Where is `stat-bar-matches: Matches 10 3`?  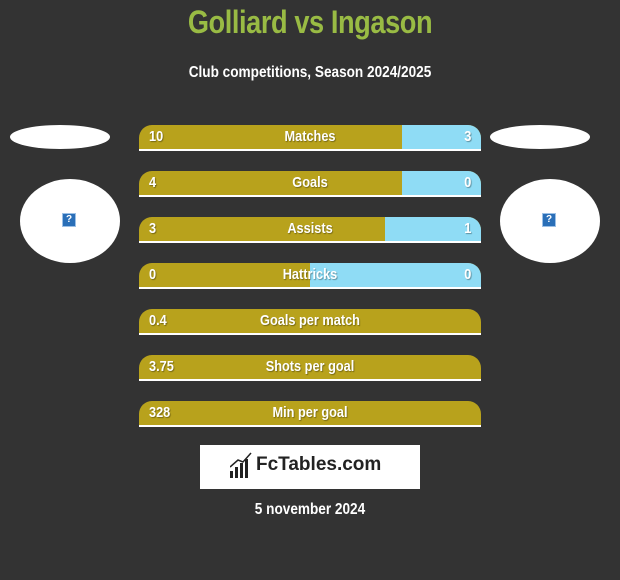 stat-bar-matches: Matches 10 3 is located at coordinates (310, 138).